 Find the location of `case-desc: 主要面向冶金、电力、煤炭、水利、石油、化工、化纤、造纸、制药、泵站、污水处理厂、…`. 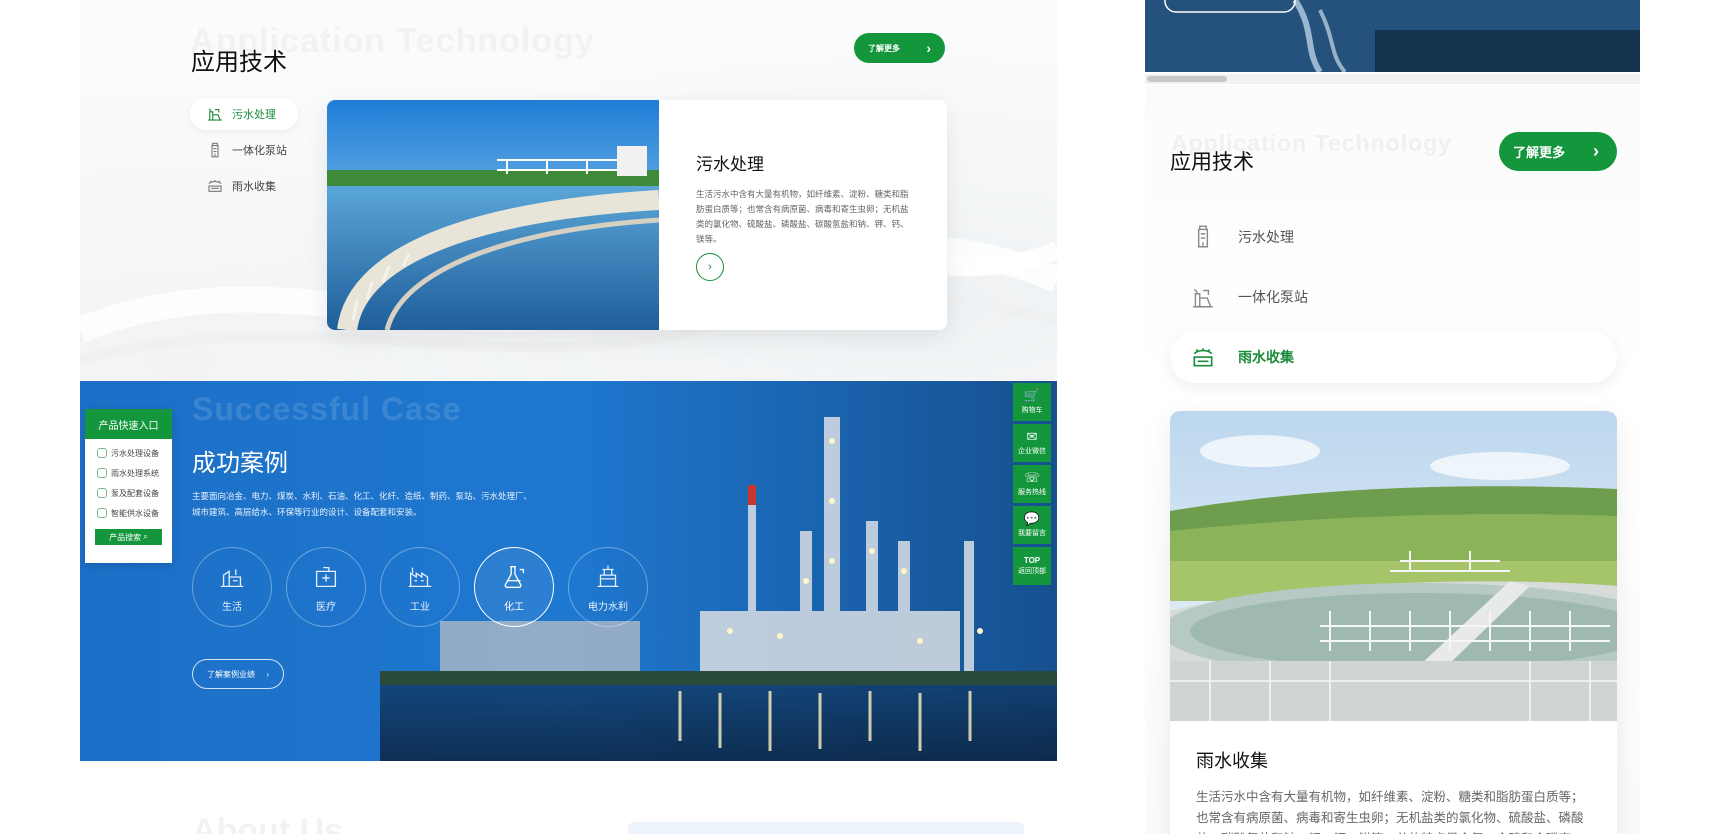

case-desc: 主要面向冶金、电力、煤炭、水利、石油、化工、化纤、造纸、制药、泵站、污水处理厂、… is located at coordinates (362, 504).